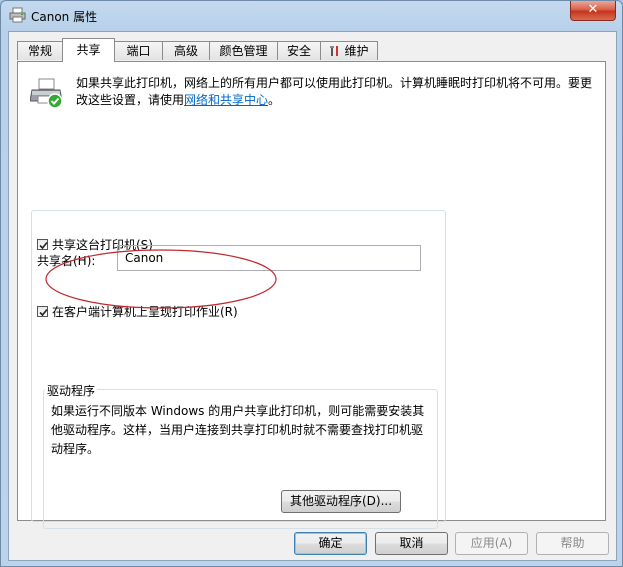 This screenshot has width=623, height=567. What do you see at coordinates (349, 50) in the screenshot?
I see `tab-maintenance: 维护` at bounding box center [349, 50].